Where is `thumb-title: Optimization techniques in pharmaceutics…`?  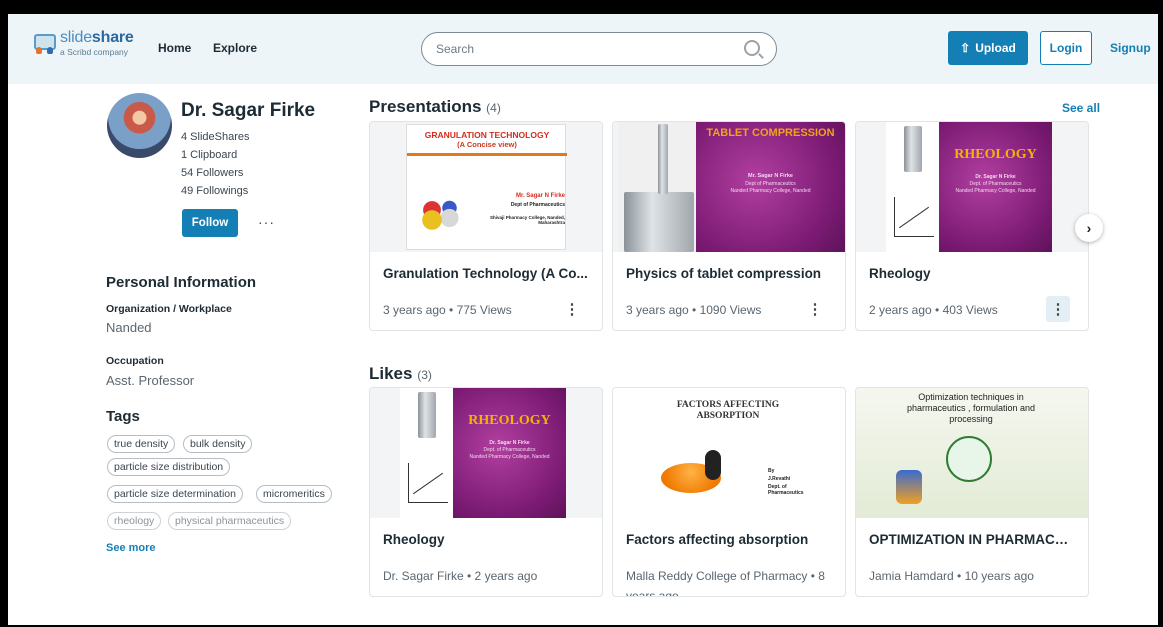
thumb-title: Optimization techniques in pharmaceutics… is located at coordinates (971, 408).